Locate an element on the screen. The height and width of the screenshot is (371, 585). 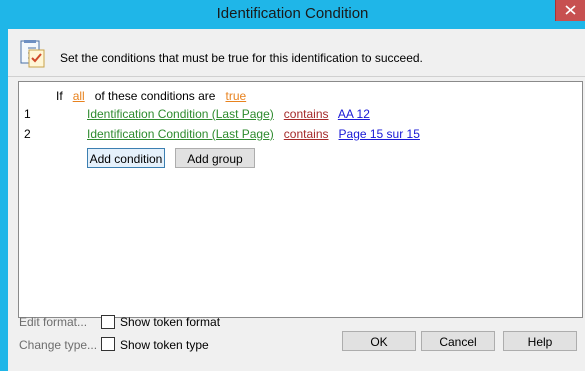
show-token-format-checkbox is located at coordinates (108, 322).